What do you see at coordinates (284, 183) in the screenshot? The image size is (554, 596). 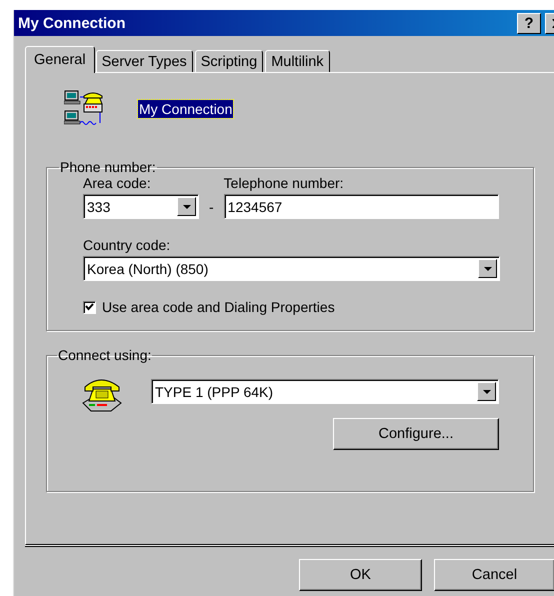 I see `field-label: Telephone number:` at bounding box center [284, 183].